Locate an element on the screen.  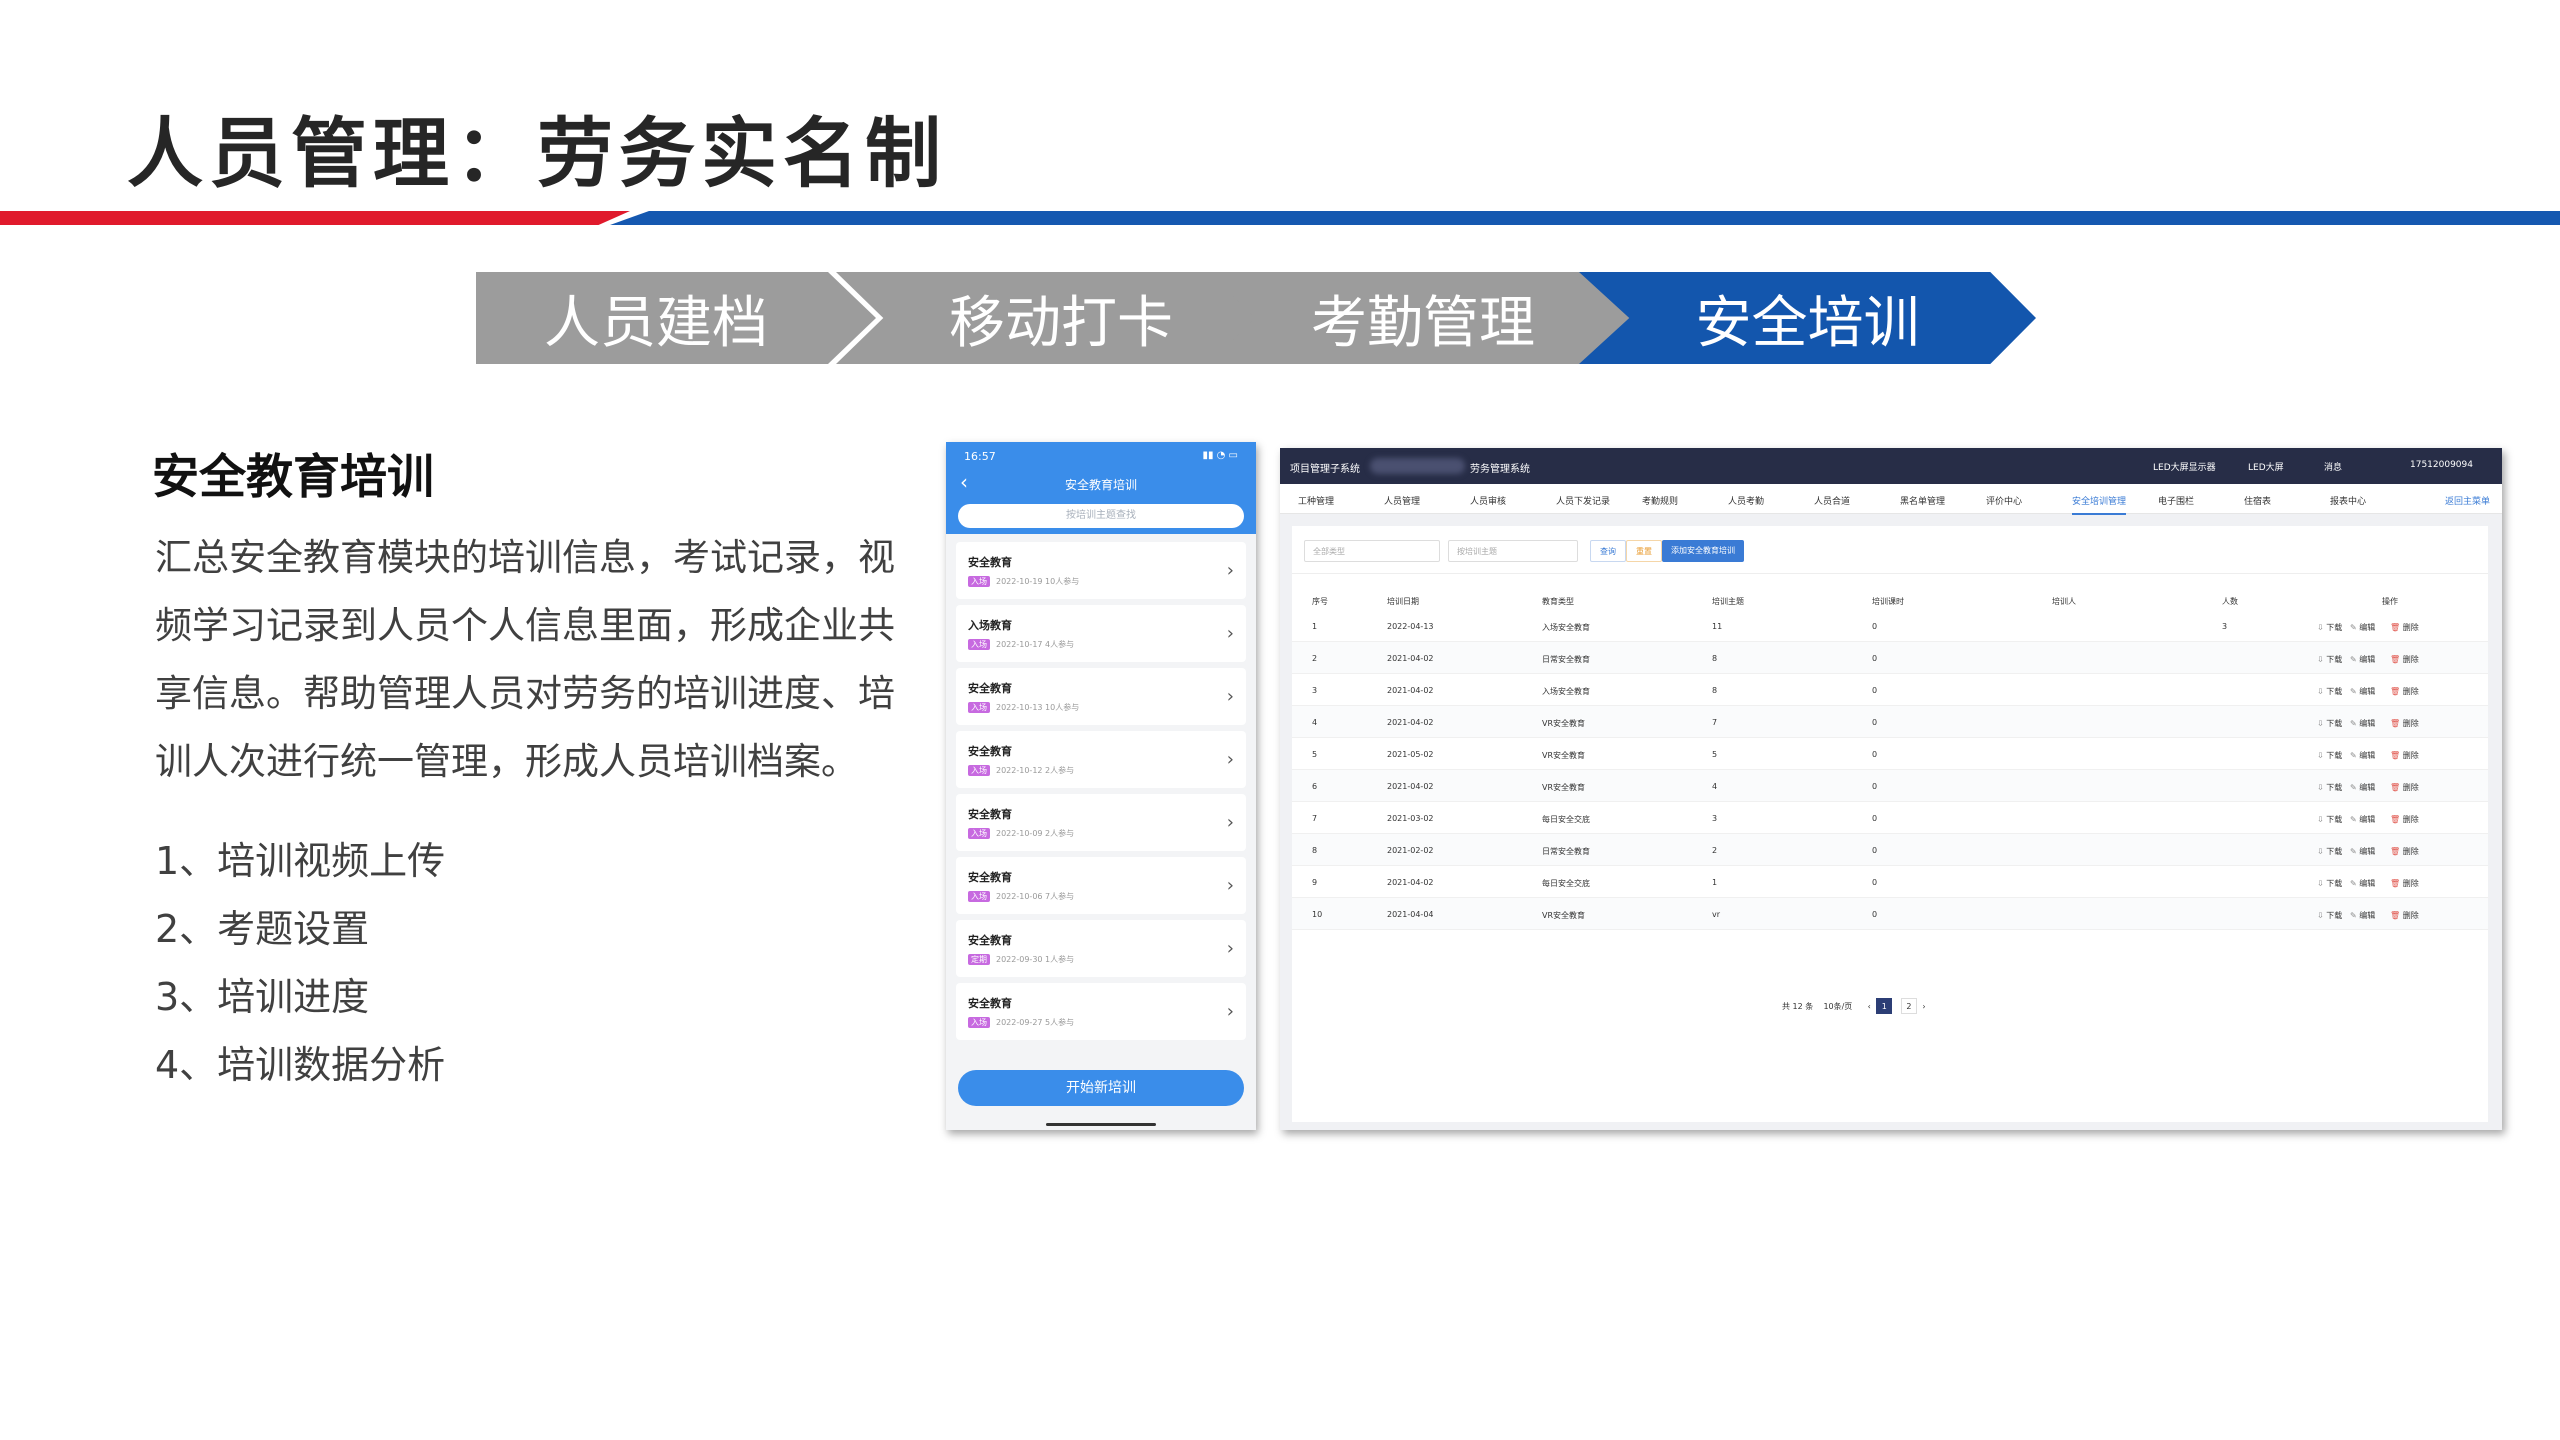
phone-list-item: 安全教育 入场 2022-10-19 10人参与 › is located at coordinates (1101, 570).